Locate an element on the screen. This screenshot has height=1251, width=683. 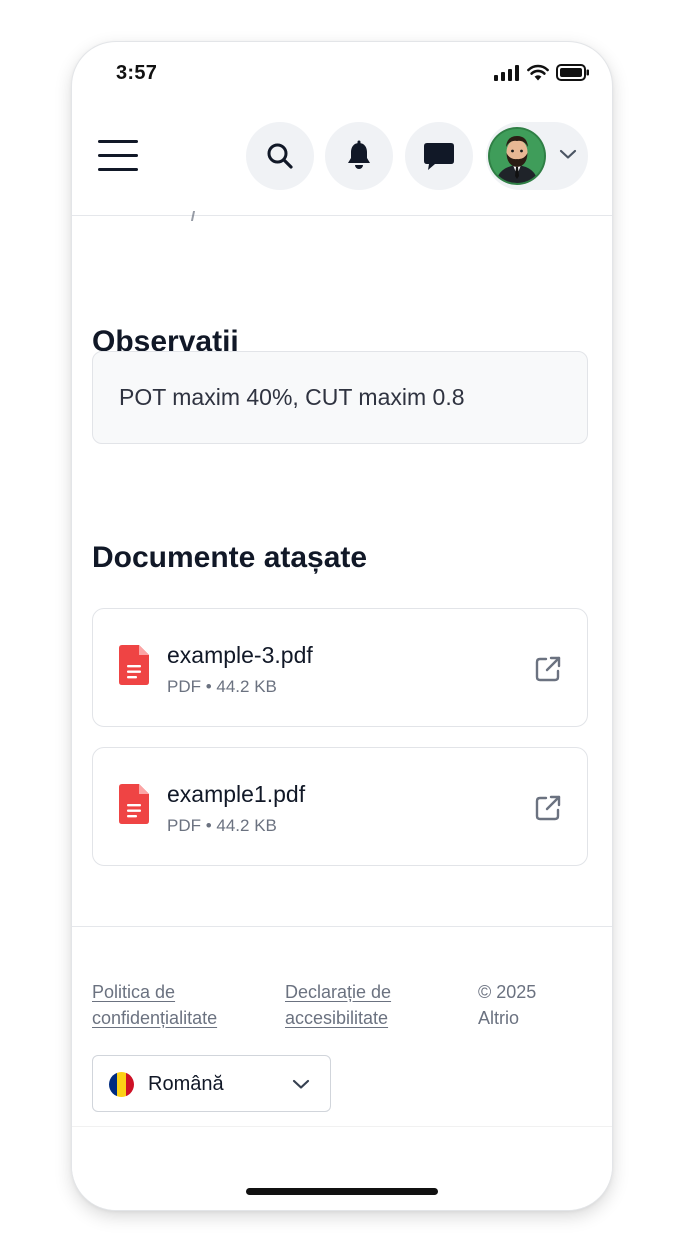
search-button is located at coordinates (280, 156).